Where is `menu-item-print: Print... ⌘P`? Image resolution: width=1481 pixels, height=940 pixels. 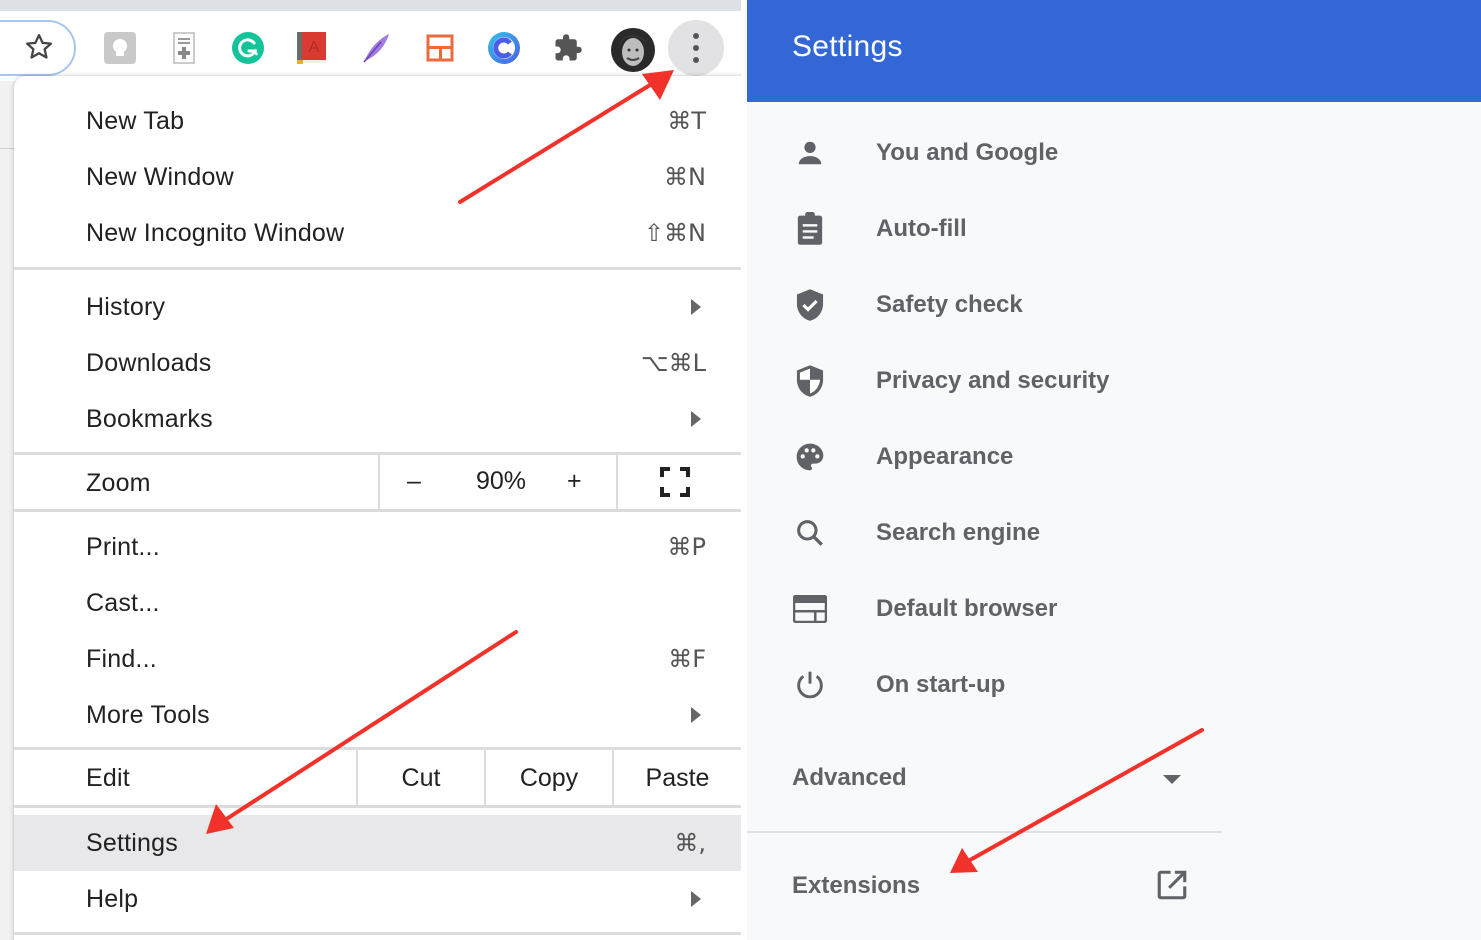
menu-item-print: Print... ⌘P is located at coordinates (377, 547).